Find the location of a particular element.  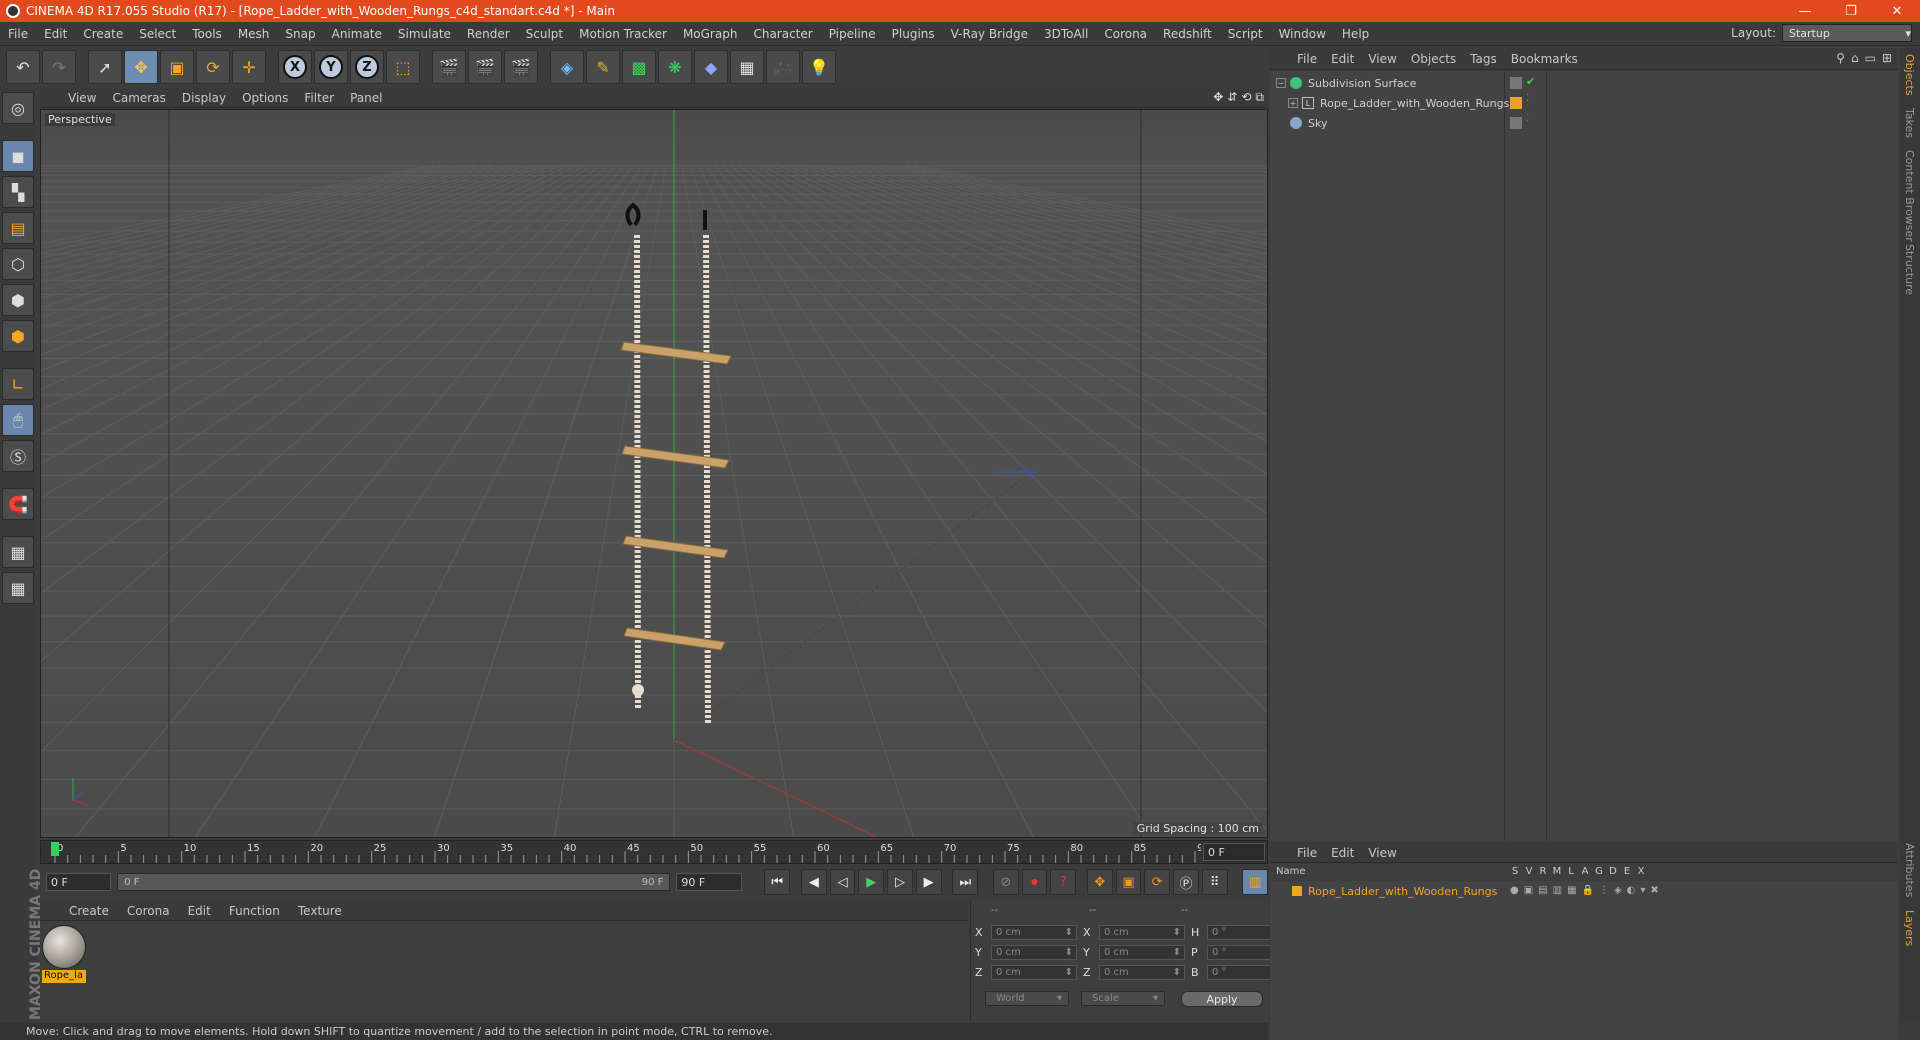

zoom-icon: ⇵ is located at coordinates (1232, 97).